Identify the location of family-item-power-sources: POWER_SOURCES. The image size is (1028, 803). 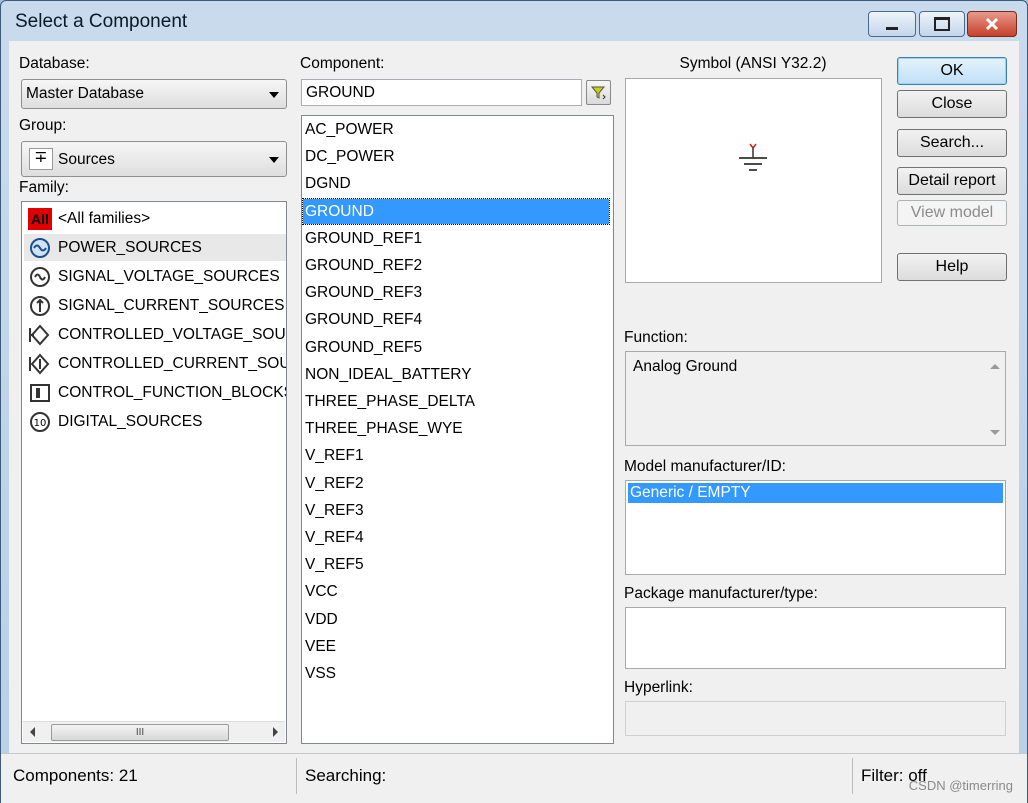
(155, 247).